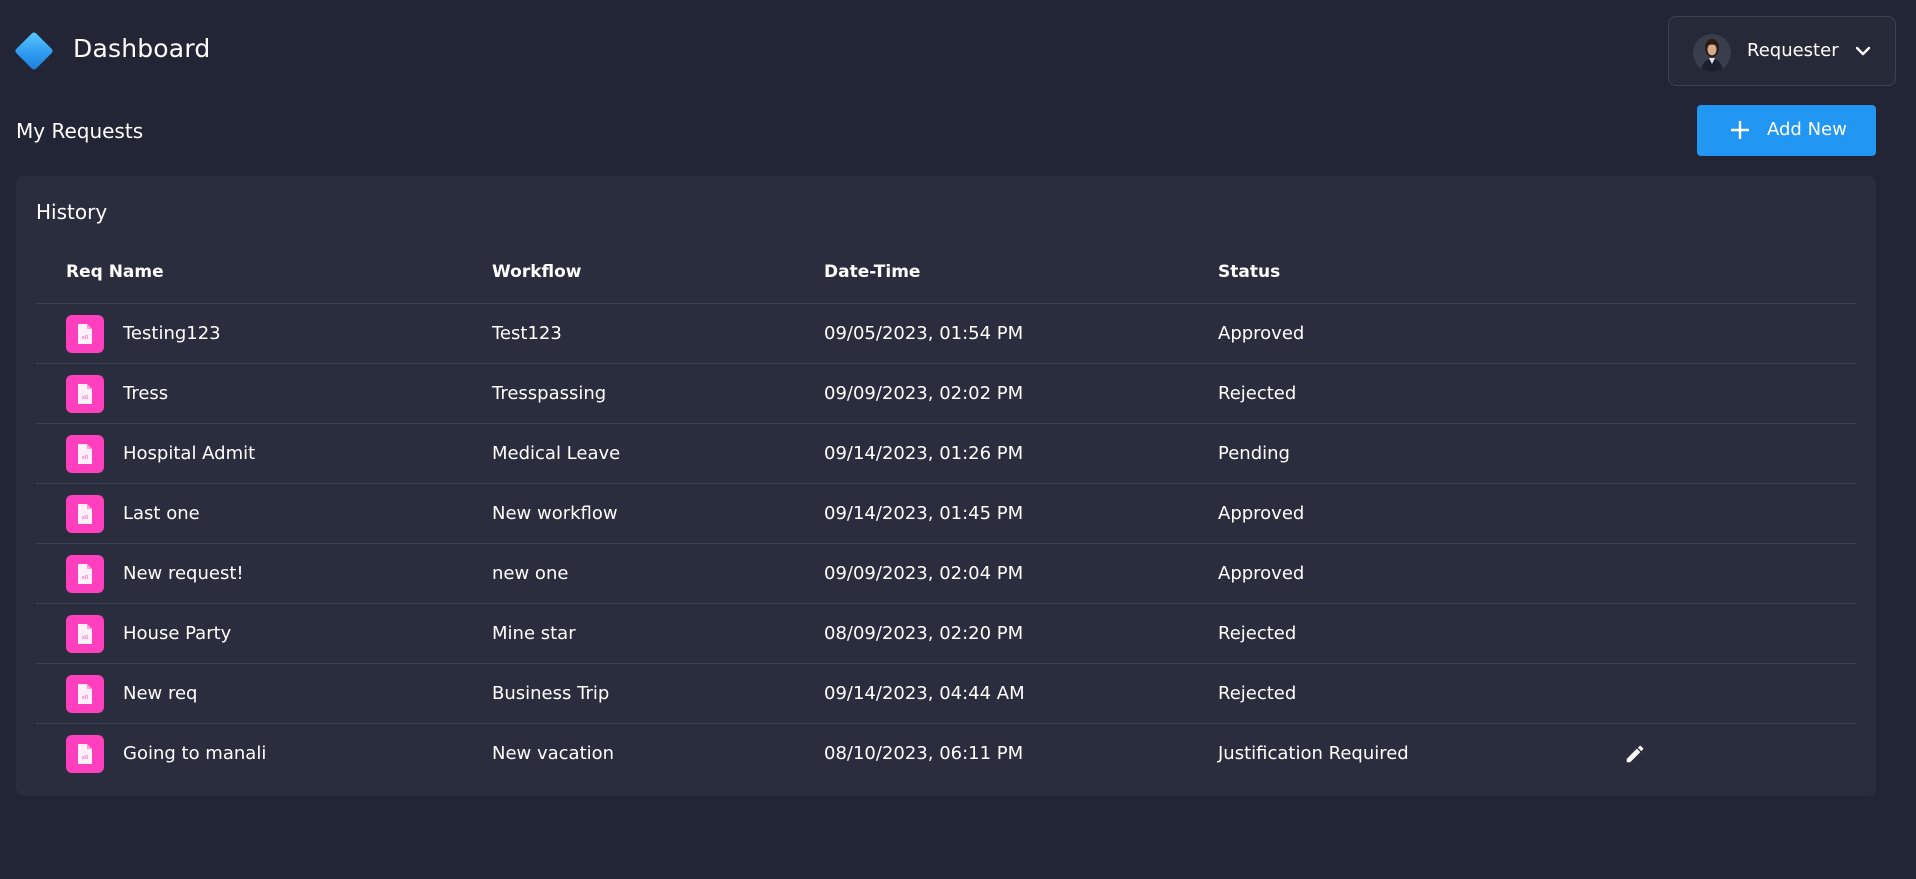 The width and height of the screenshot is (1916, 879). I want to click on workflow: Medical Leave, so click(556, 453).